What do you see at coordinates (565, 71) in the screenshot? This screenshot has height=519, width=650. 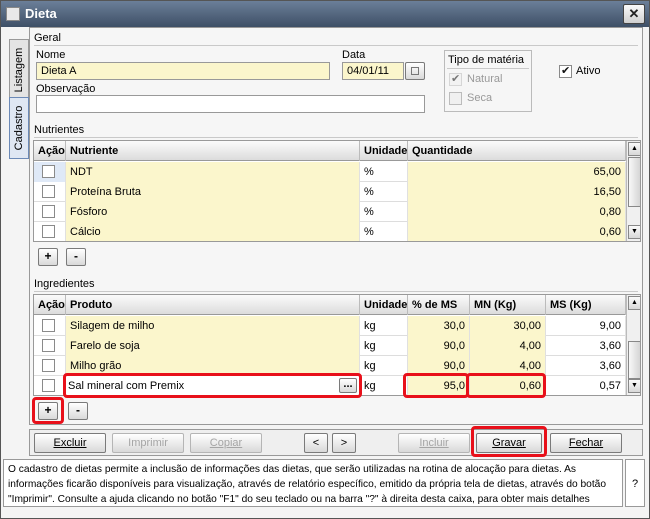 I see `ativo-checkbox` at bounding box center [565, 71].